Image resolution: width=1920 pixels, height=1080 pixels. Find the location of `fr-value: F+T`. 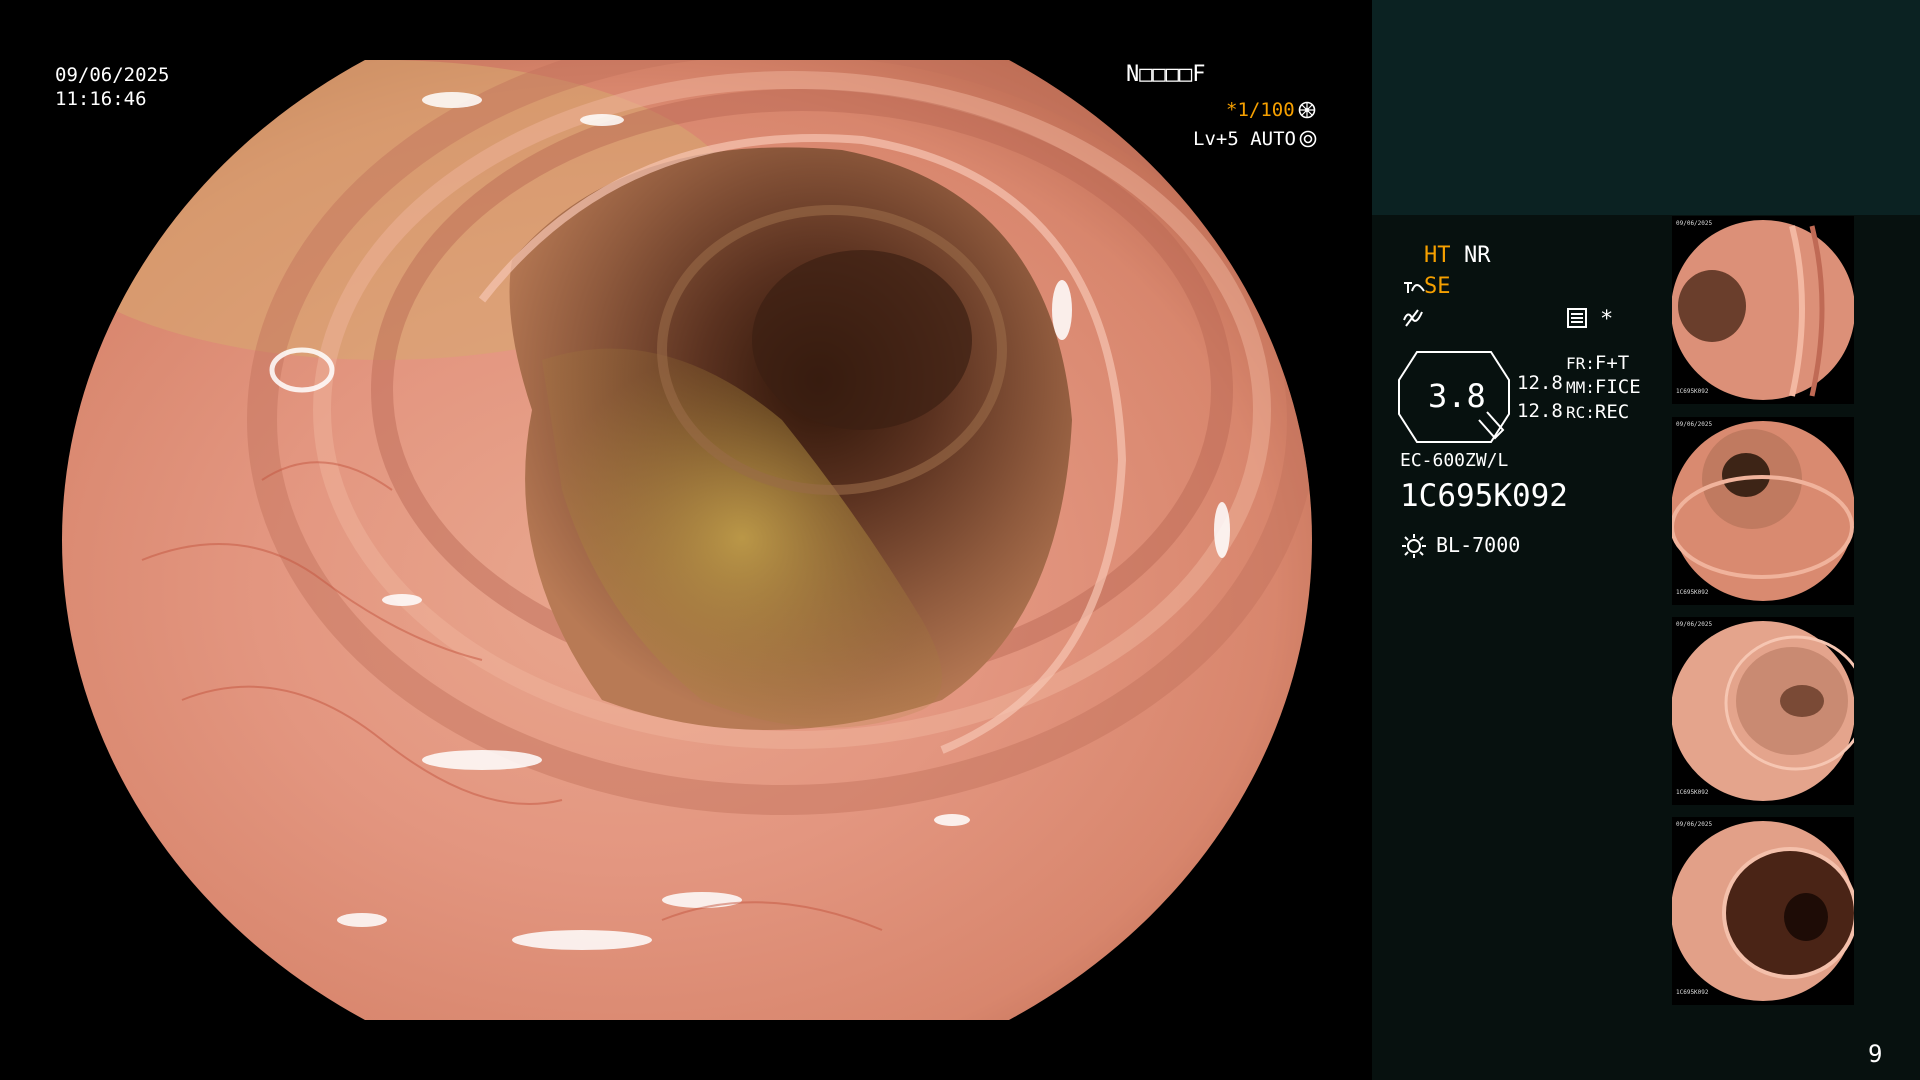

fr-value: F+T is located at coordinates (1612, 363).